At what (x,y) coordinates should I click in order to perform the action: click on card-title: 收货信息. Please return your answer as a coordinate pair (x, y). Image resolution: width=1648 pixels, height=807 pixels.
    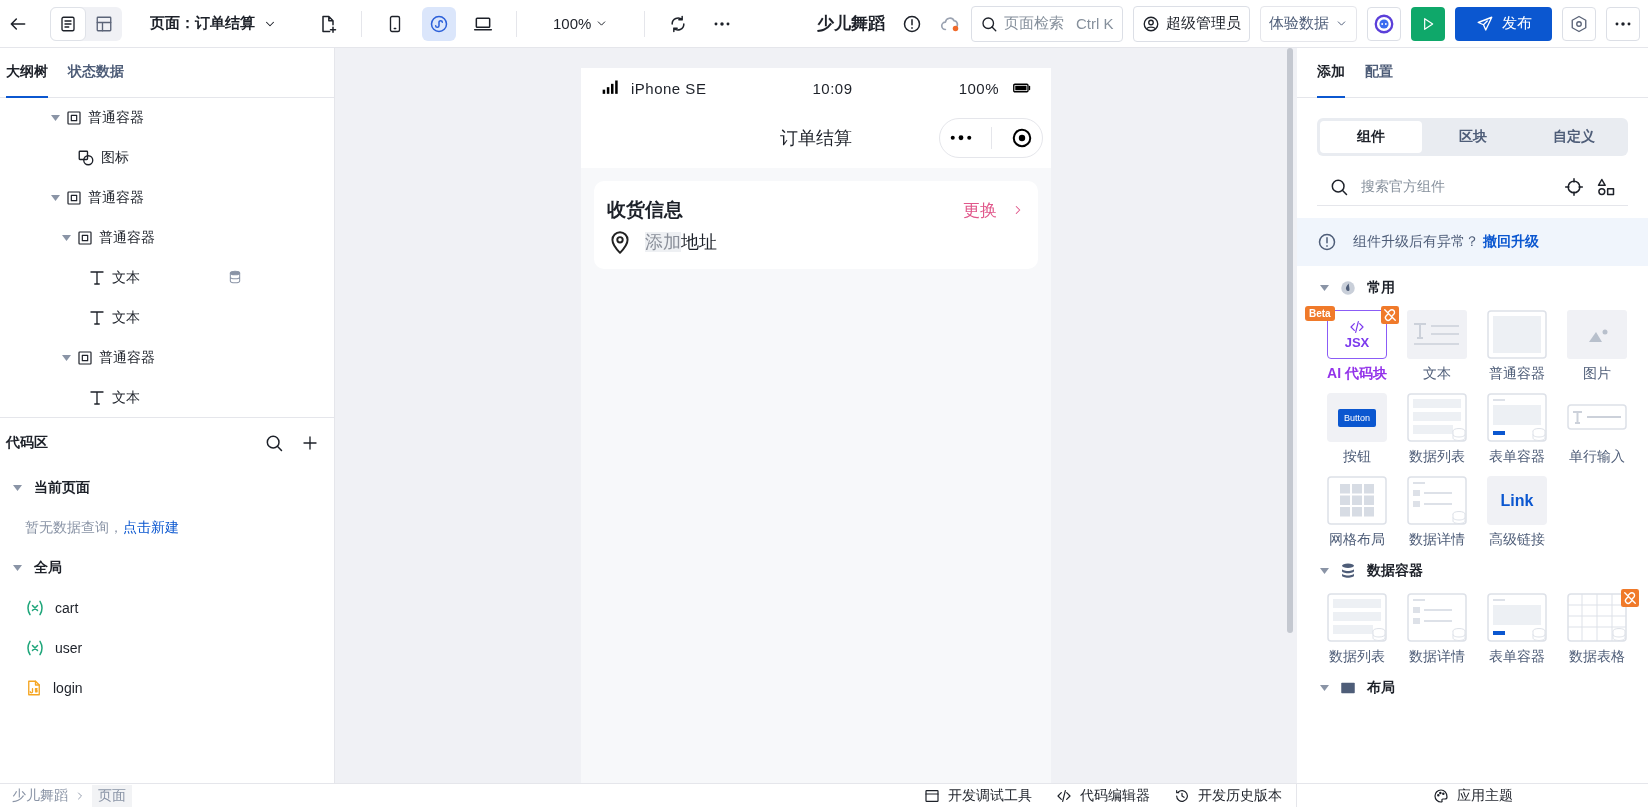
    Looking at the image, I should click on (645, 210).